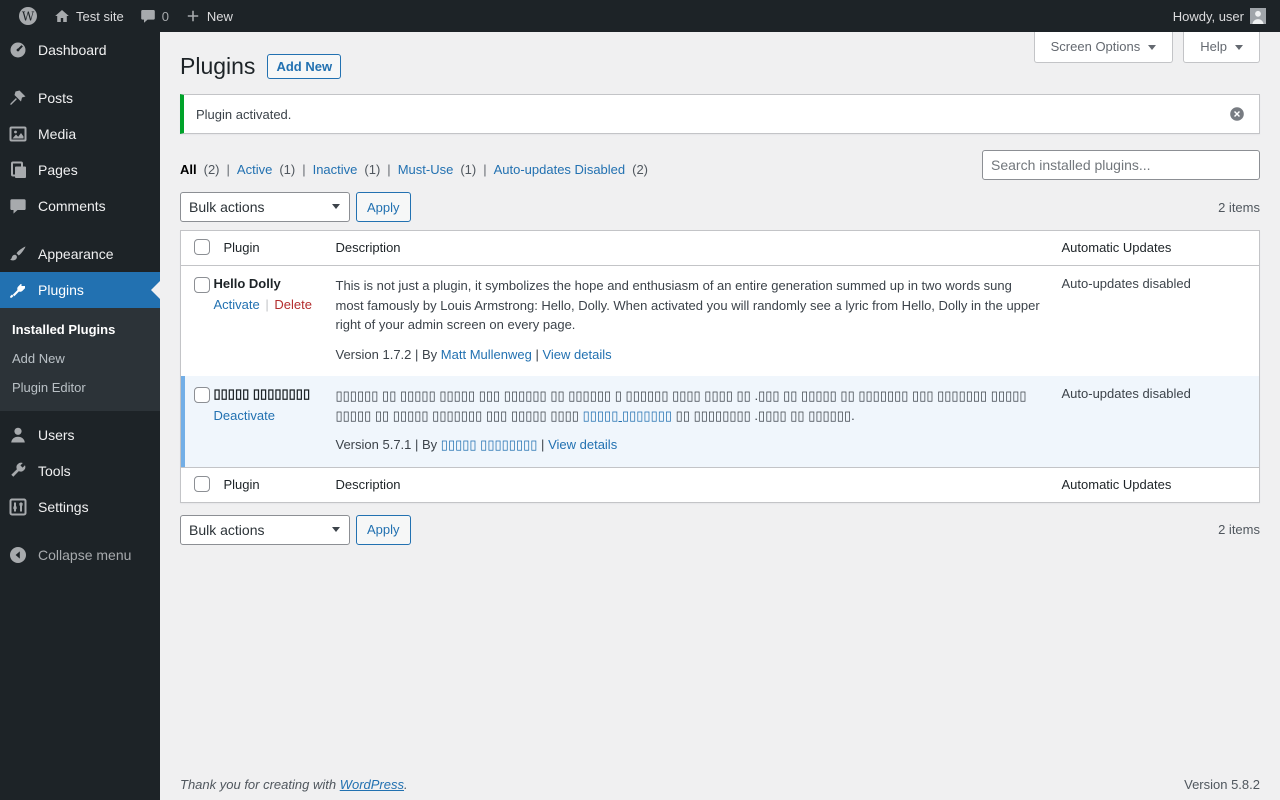 The width and height of the screenshot is (1280, 800). What do you see at coordinates (80, 329) in the screenshot?
I see `submenu-installed-plugins: Installed Plugins` at bounding box center [80, 329].